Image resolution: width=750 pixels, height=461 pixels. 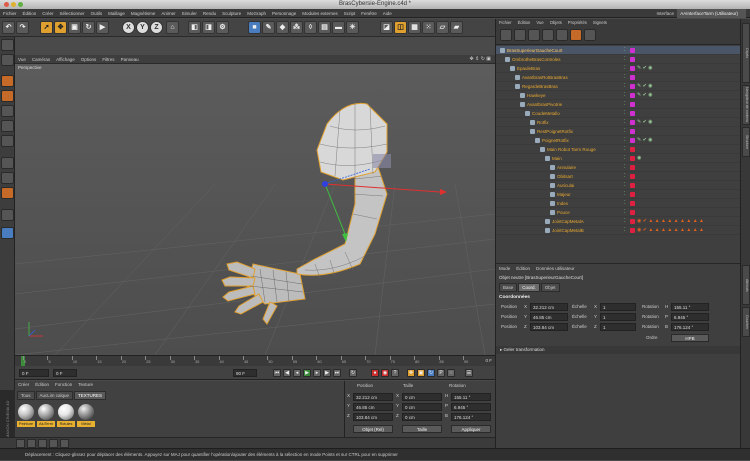 I want to click on object-name: Rotfix, so click(x=543, y=122).